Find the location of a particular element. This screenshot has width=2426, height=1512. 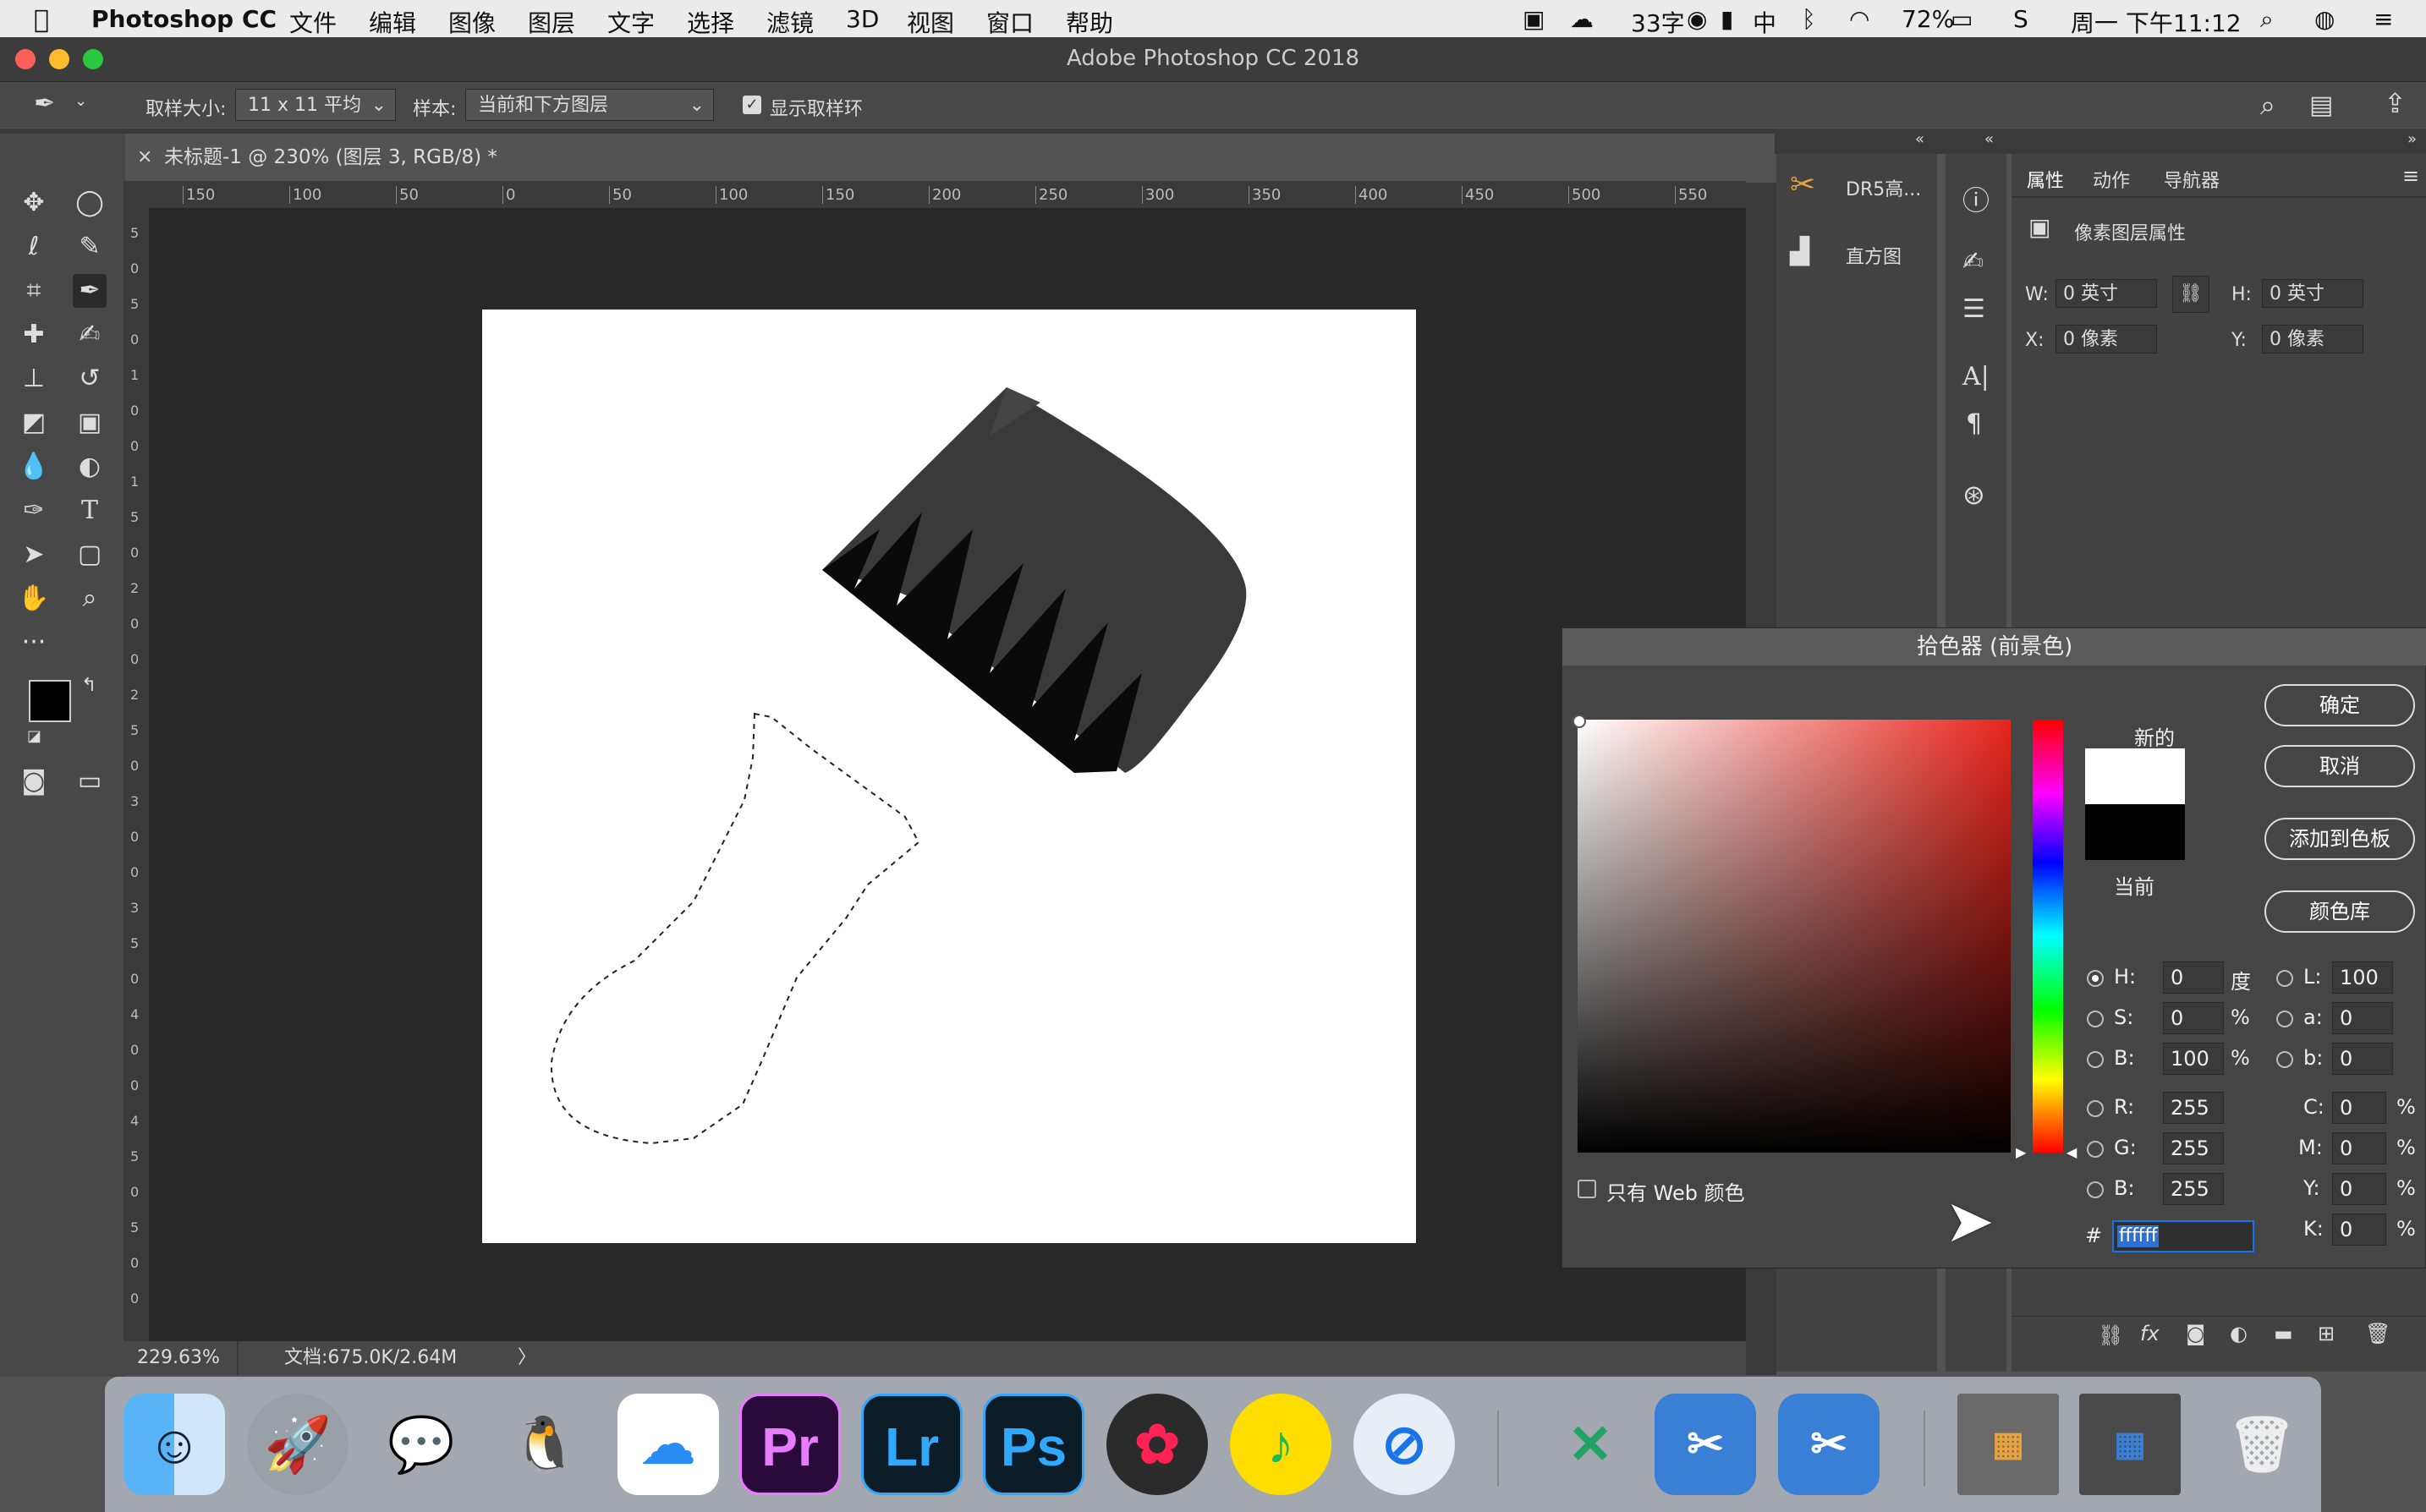

tab-navigator: 导航器 is located at coordinates (2192, 179).